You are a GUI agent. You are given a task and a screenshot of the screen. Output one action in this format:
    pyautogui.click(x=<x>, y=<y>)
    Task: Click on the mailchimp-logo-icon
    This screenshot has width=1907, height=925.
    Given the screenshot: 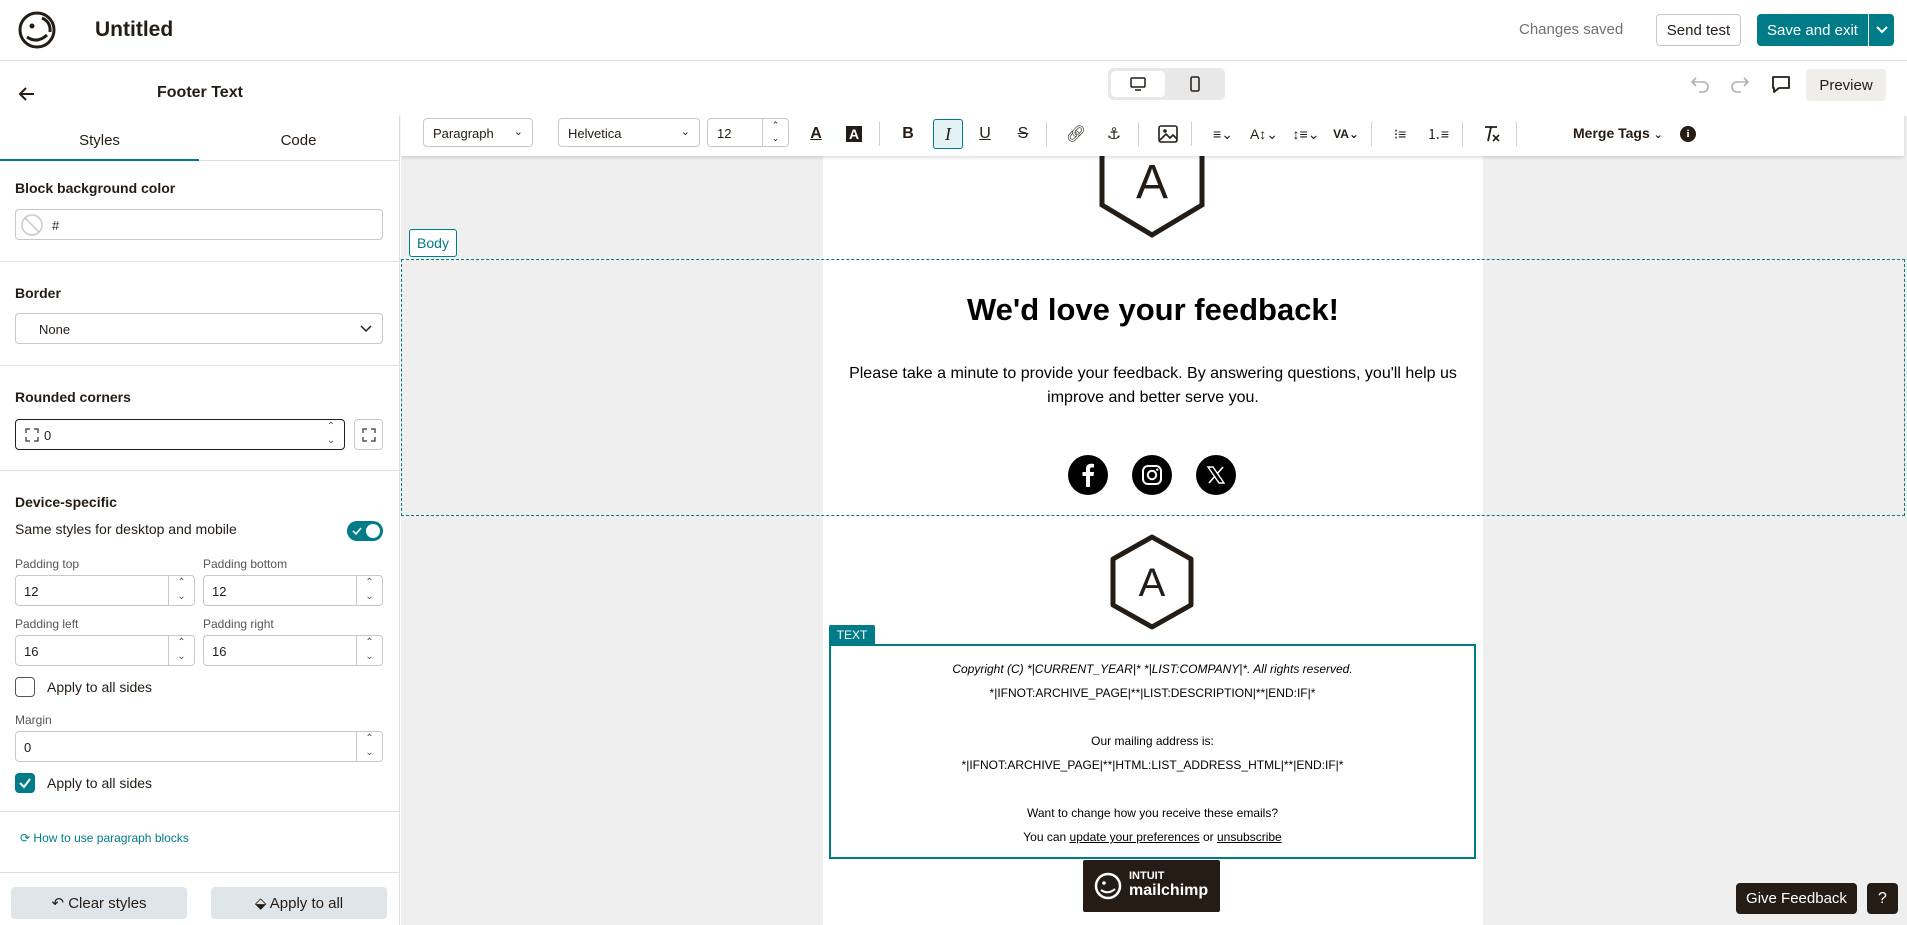 What is the action you would take?
    pyautogui.click(x=37, y=30)
    